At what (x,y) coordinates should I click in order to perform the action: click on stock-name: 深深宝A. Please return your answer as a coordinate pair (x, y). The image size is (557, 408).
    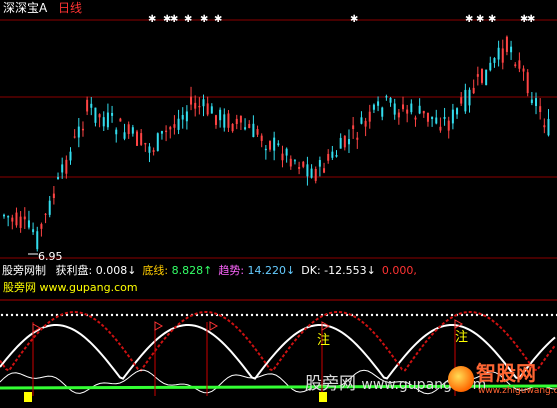
    Looking at the image, I should click on (25, 8).